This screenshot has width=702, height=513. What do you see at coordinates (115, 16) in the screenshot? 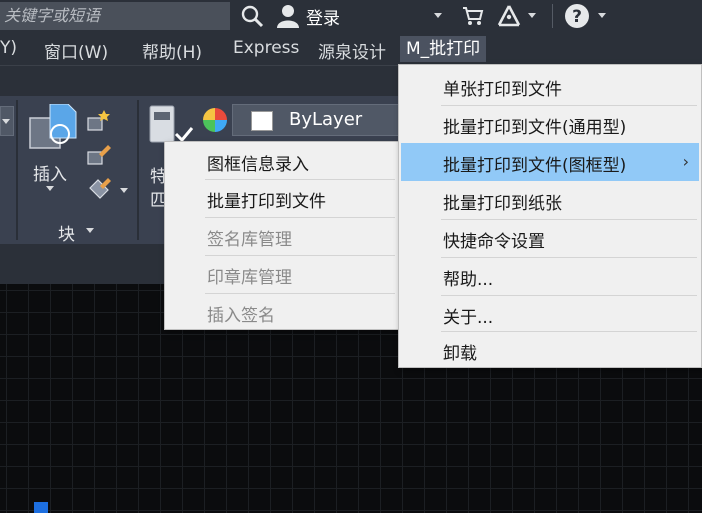
I see `search-input: 关键字或短语` at bounding box center [115, 16].